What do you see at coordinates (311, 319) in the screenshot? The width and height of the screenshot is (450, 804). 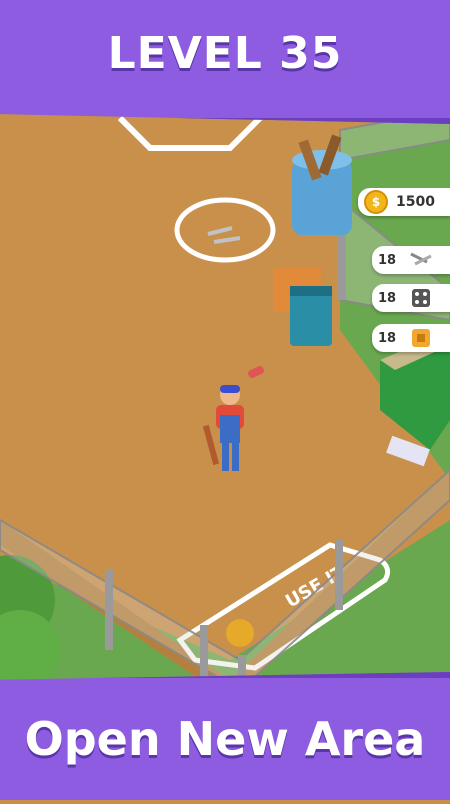 I see `trash-bin` at bounding box center [311, 319].